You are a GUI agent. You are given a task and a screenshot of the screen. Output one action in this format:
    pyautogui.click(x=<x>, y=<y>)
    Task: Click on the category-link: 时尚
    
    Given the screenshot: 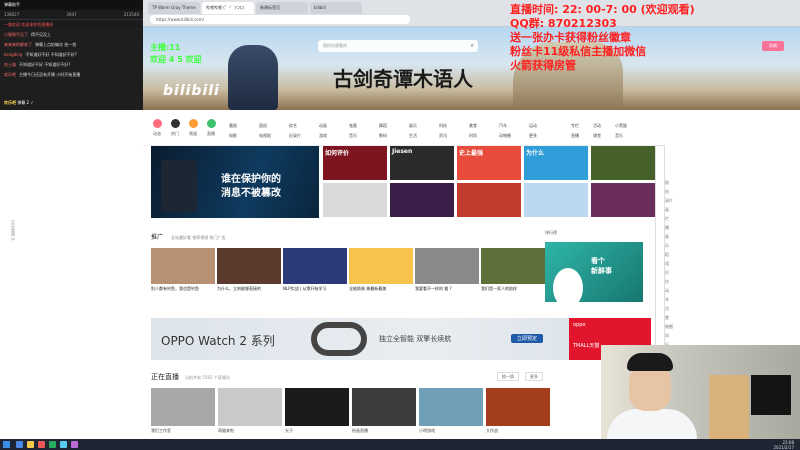 What is the action you would take?
    pyautogui.click(x=473, y=136)
    